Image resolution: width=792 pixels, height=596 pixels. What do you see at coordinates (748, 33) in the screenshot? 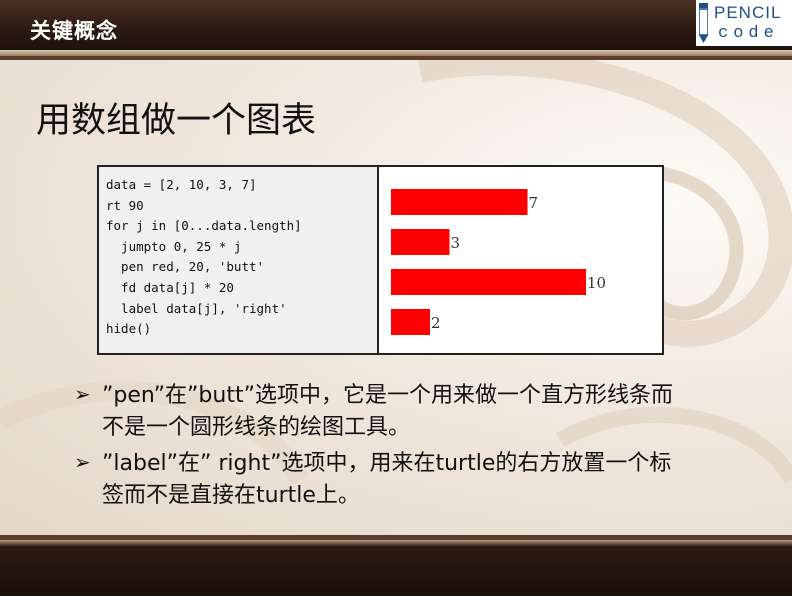
I see `logo-word-code: code` at bounding box center [748, 33].